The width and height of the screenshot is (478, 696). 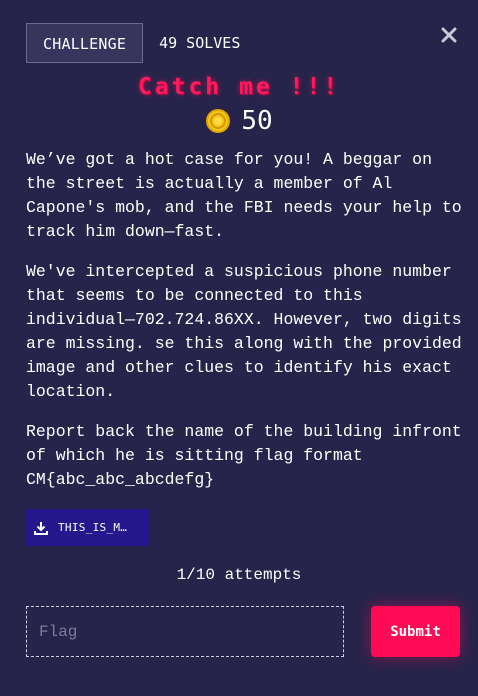 What do you see at coordinates (257, 121) in the screenshot?
I see `points-value: 50` at bounding box center [257, 121].